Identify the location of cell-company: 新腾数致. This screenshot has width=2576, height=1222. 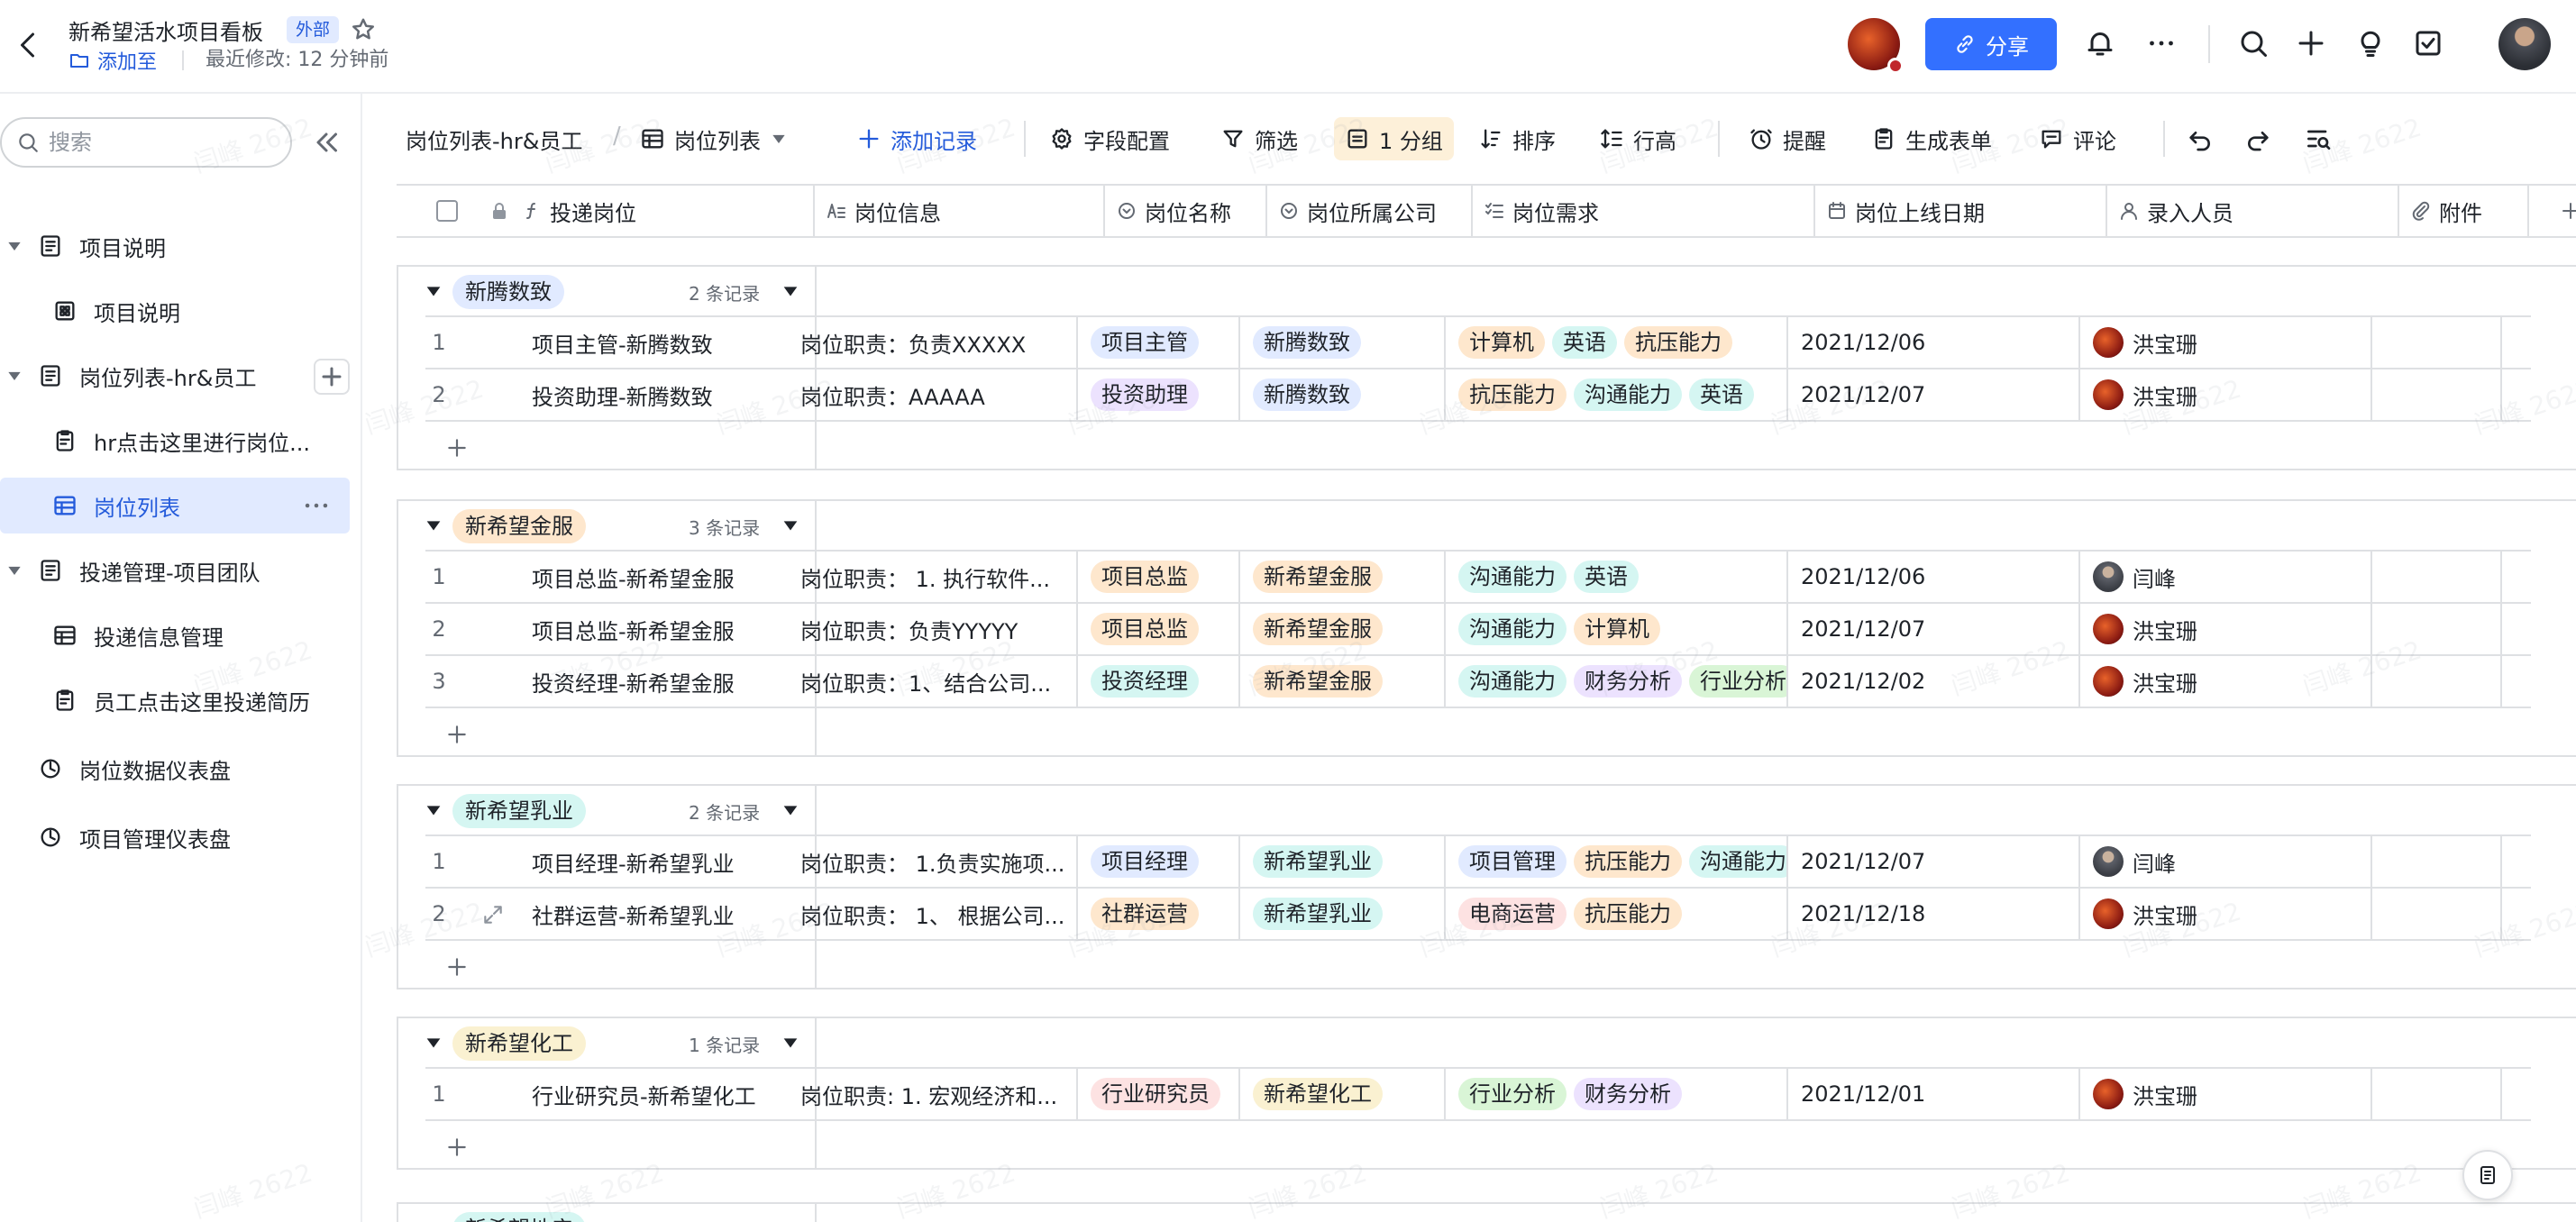
(1343, 394).